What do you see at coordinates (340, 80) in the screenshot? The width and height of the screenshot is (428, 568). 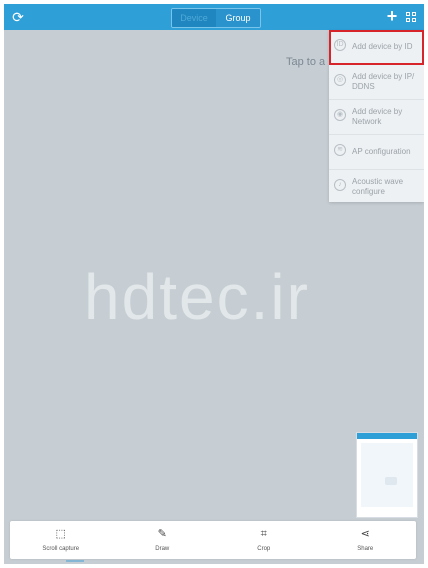 I see `ip-icon: ◎` at bounding box center [340, 80].